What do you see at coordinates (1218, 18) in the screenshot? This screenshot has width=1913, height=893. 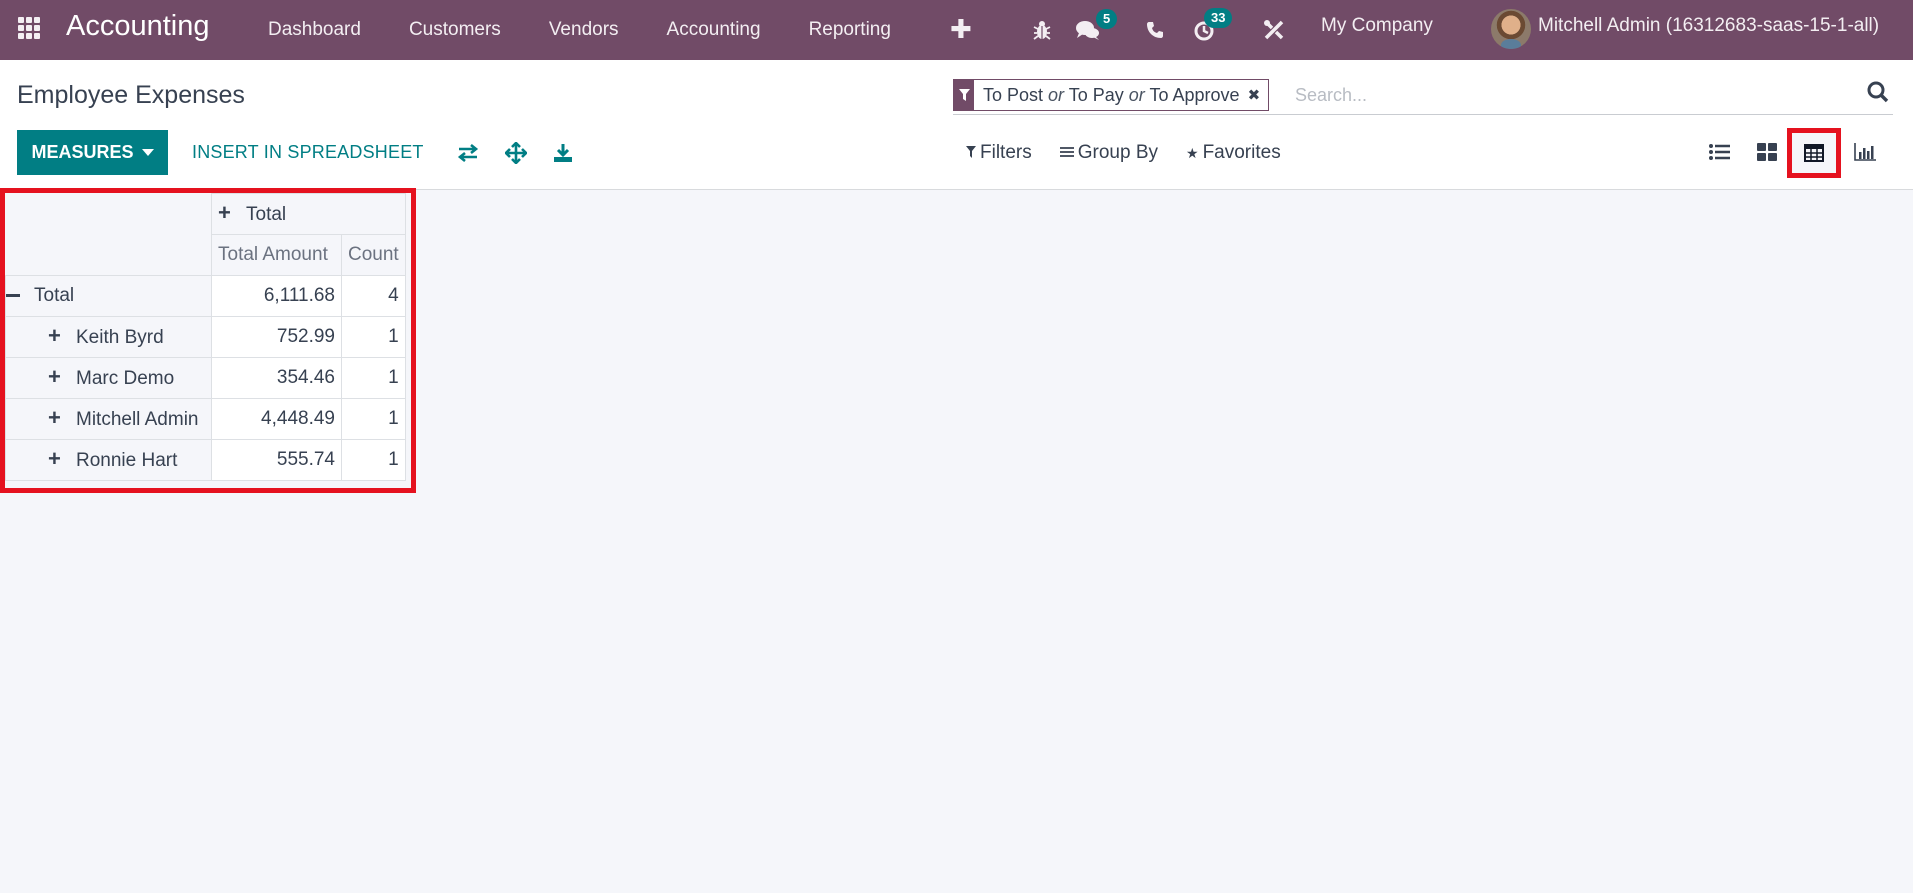 I see `activities-badge: 33` at bounding box center [1218, 18].